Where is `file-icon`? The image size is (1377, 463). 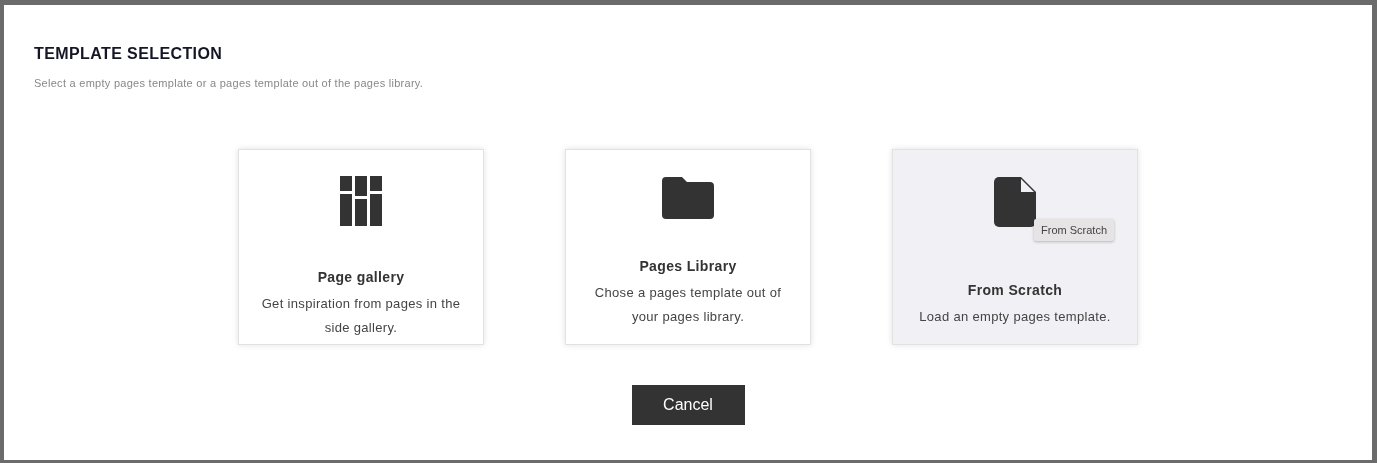
file-icon is located at coordinates (1015, 201).